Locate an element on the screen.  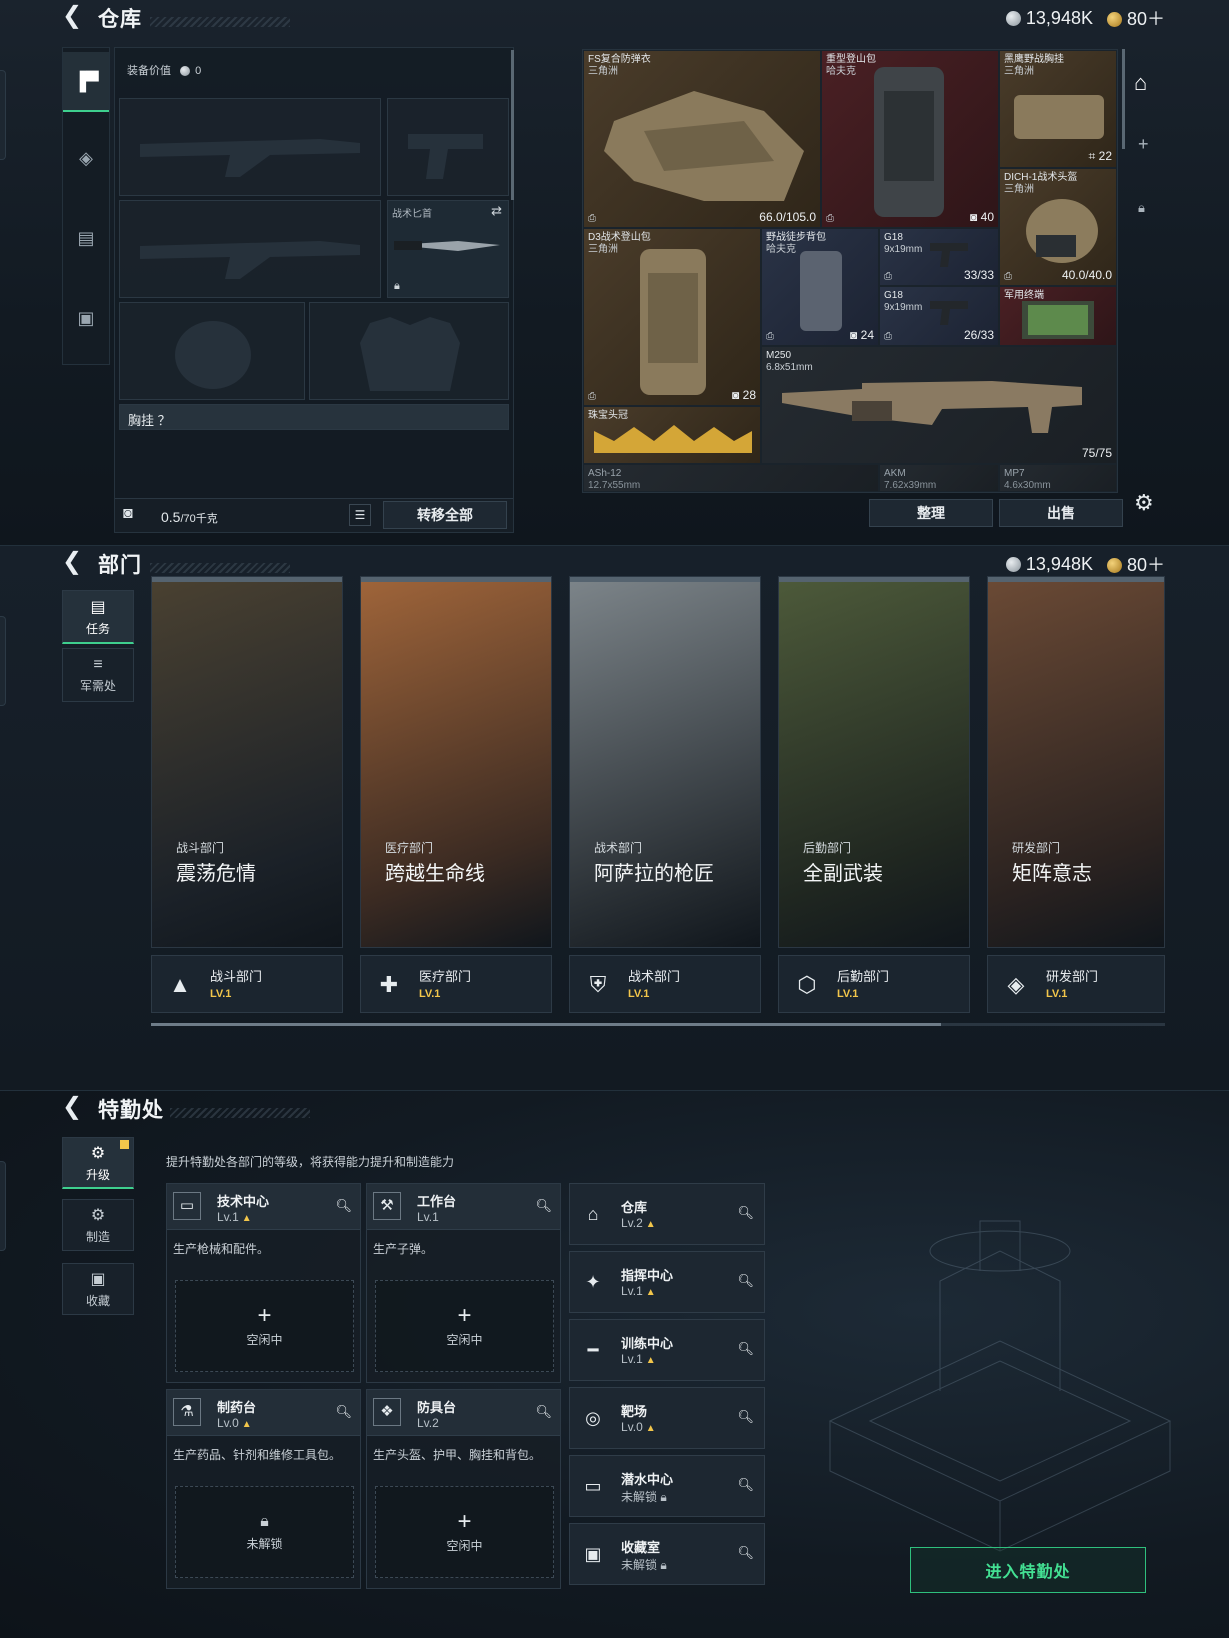
grid-item: G18 9x19mm ⎙ 33/33 is located at coordinates (939, 257).